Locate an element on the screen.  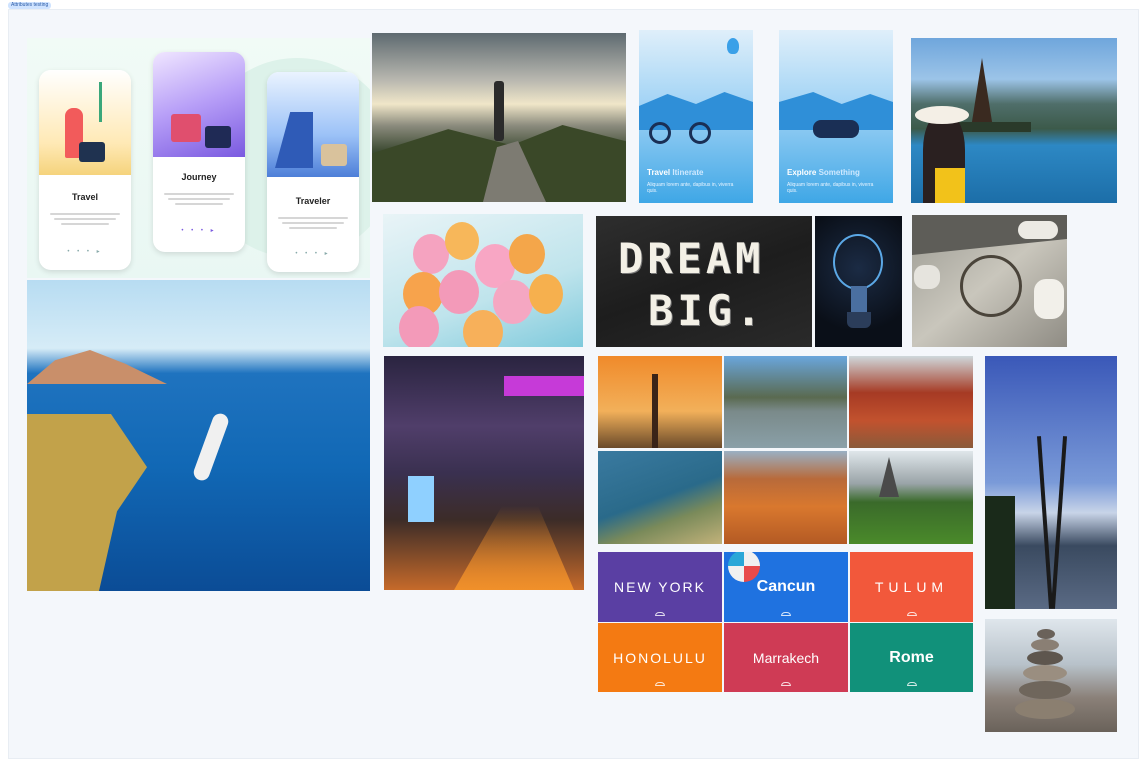
coastal-cliffs-photo is located at coordinates (660, 497).